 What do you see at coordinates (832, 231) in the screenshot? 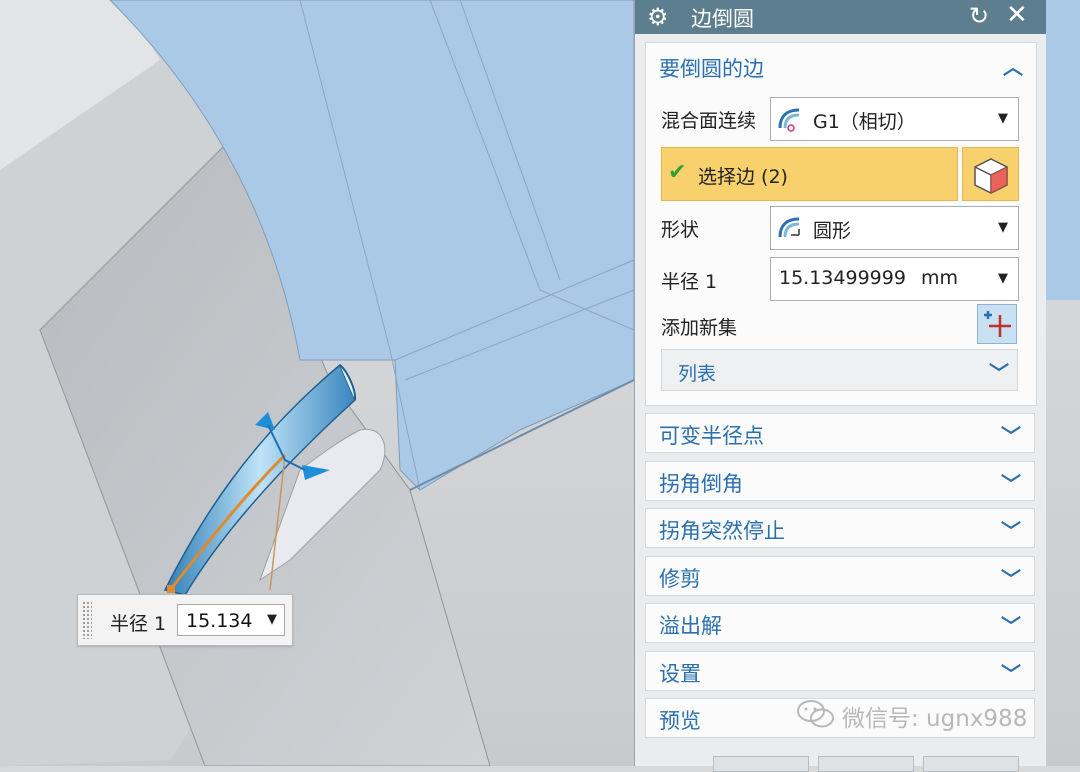
I see `shape-value: 圆形` at bounding box center [832, 231].